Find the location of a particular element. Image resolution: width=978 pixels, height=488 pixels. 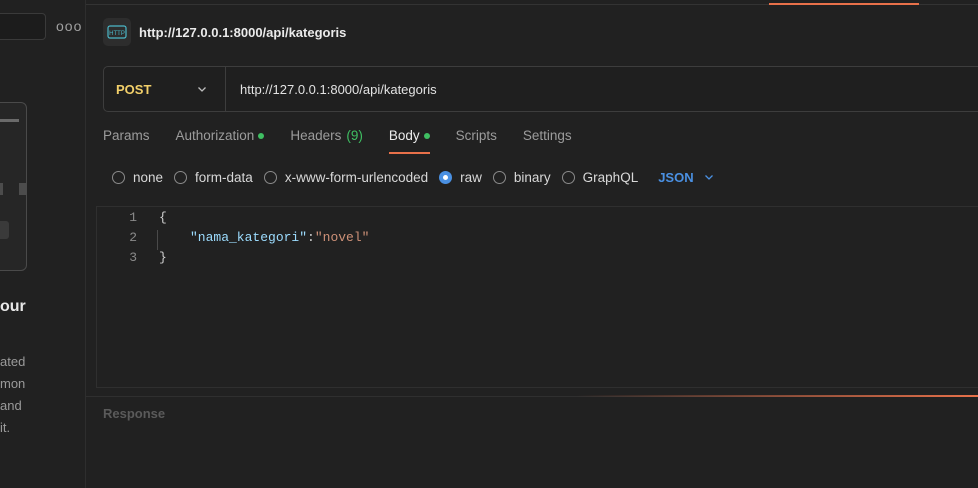

format-label: JSON is located at coordinates (676, 177).